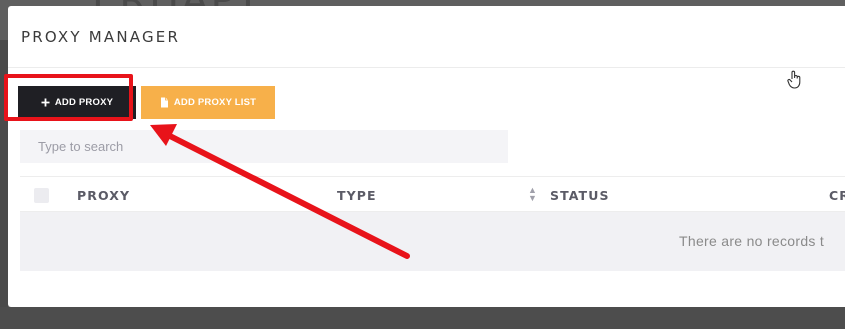 The image size is (845, 329). I want to click on add-proxy-list-label: ADD PROXY LIST, so click(215, 102).